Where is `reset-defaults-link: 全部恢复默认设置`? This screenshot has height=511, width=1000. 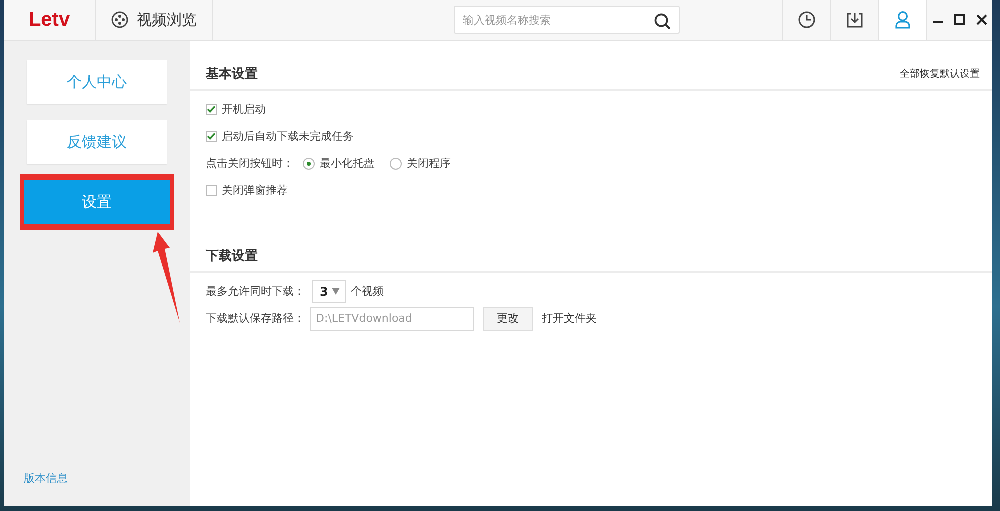 reset-defaults-link: 全部恢复默认设置 is located at coordinates (940, 74).